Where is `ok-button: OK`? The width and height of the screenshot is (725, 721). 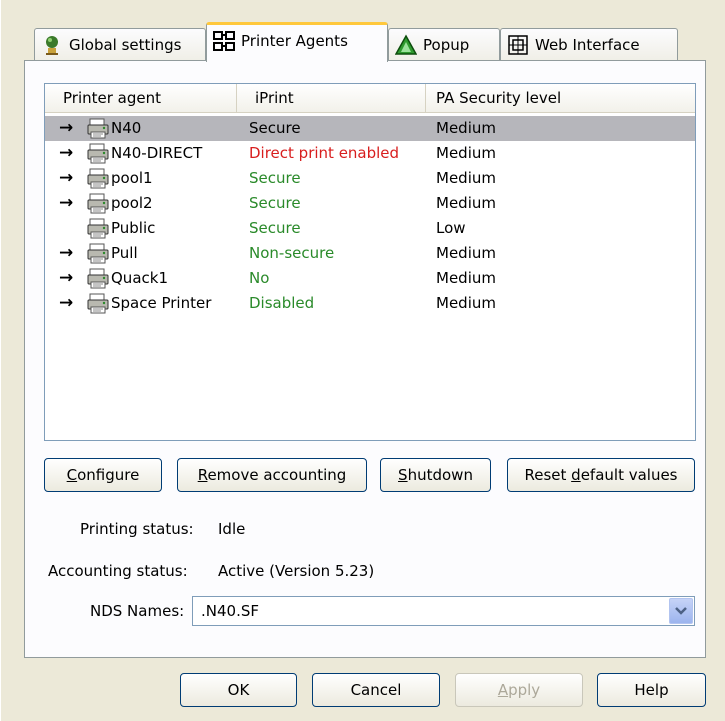 ok-button: OK is located at coordinates (238, 690).